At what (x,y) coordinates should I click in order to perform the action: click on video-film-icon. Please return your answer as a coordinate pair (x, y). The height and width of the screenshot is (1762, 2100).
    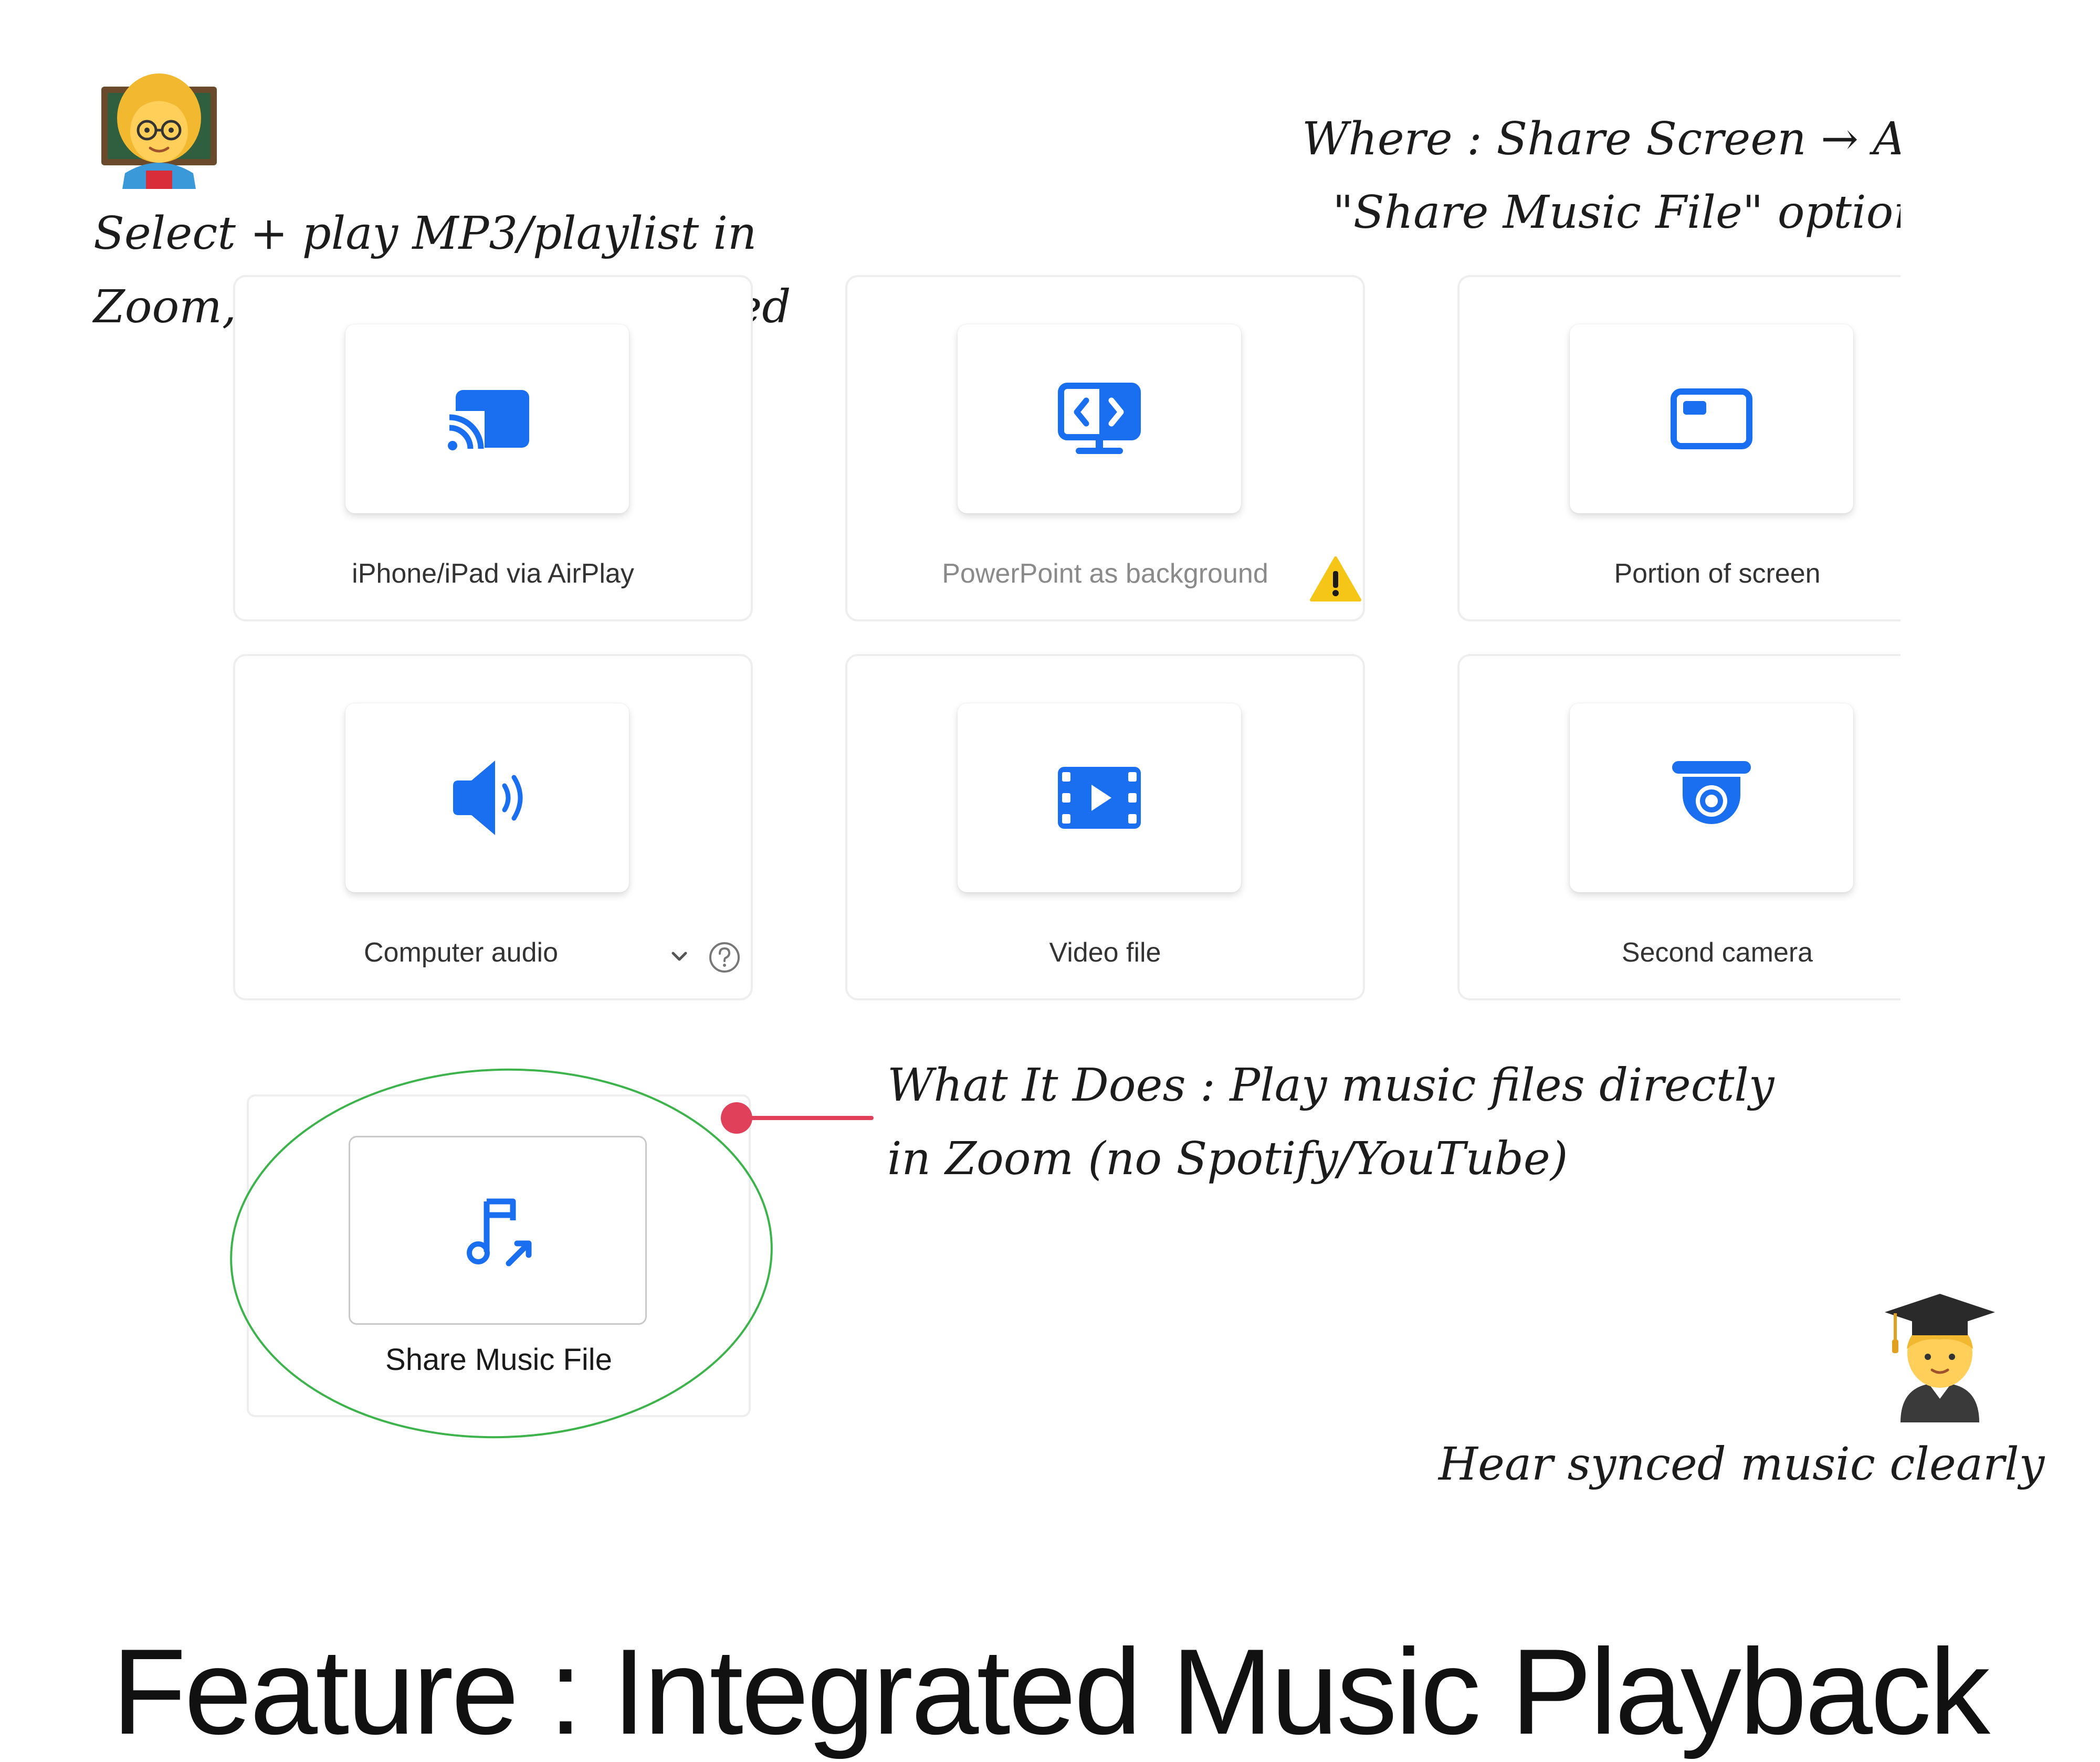
    Looking at the image, I should click on (1099, 798).